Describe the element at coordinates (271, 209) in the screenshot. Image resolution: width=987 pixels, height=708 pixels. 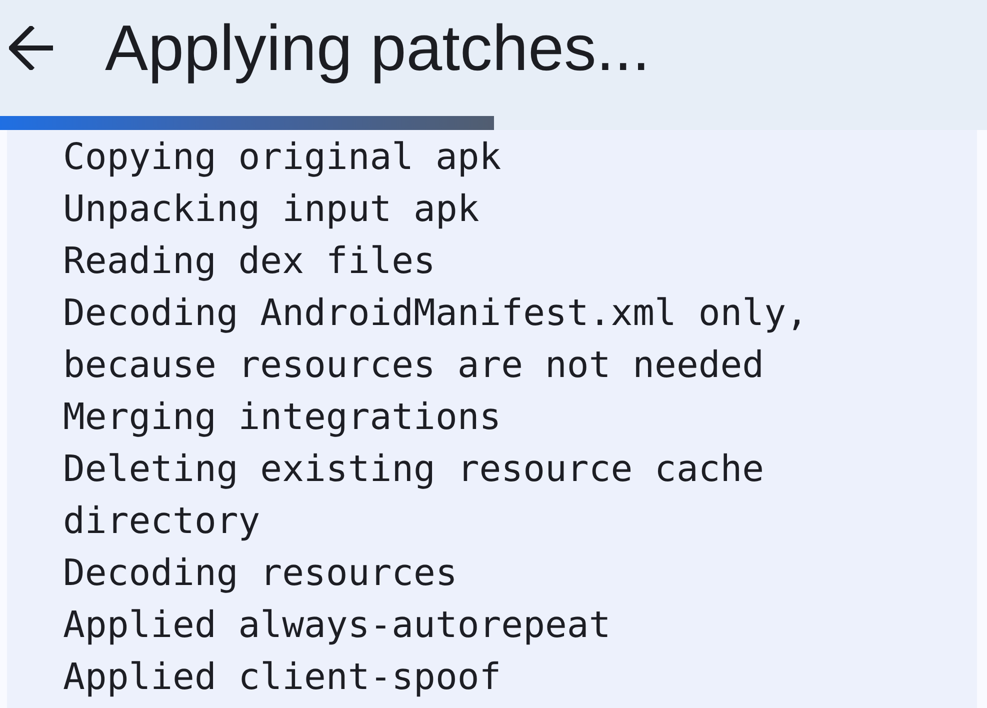
I see `log-line: Unpacking input apk` at that location.